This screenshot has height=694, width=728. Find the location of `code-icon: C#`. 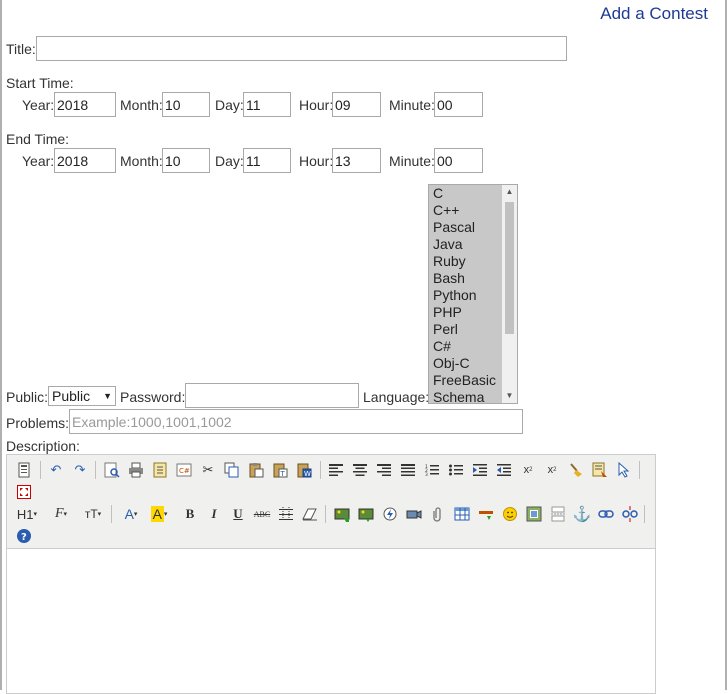

code-icon: C# is located at coordinates (184, 470).